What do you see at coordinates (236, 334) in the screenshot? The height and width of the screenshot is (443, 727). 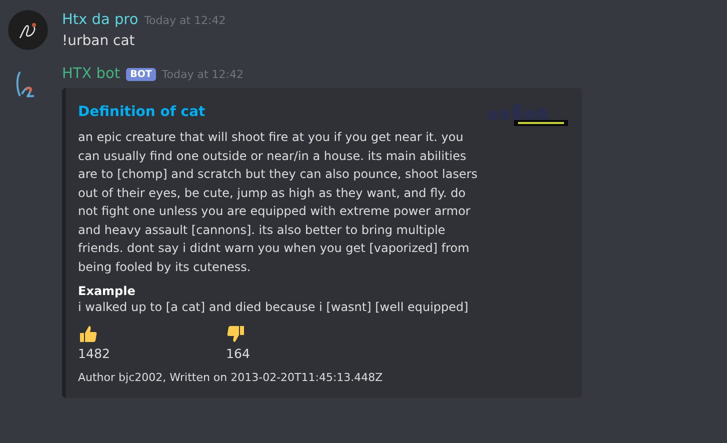 I see `thumbs-down-icon` at bounding box center [236, 334].